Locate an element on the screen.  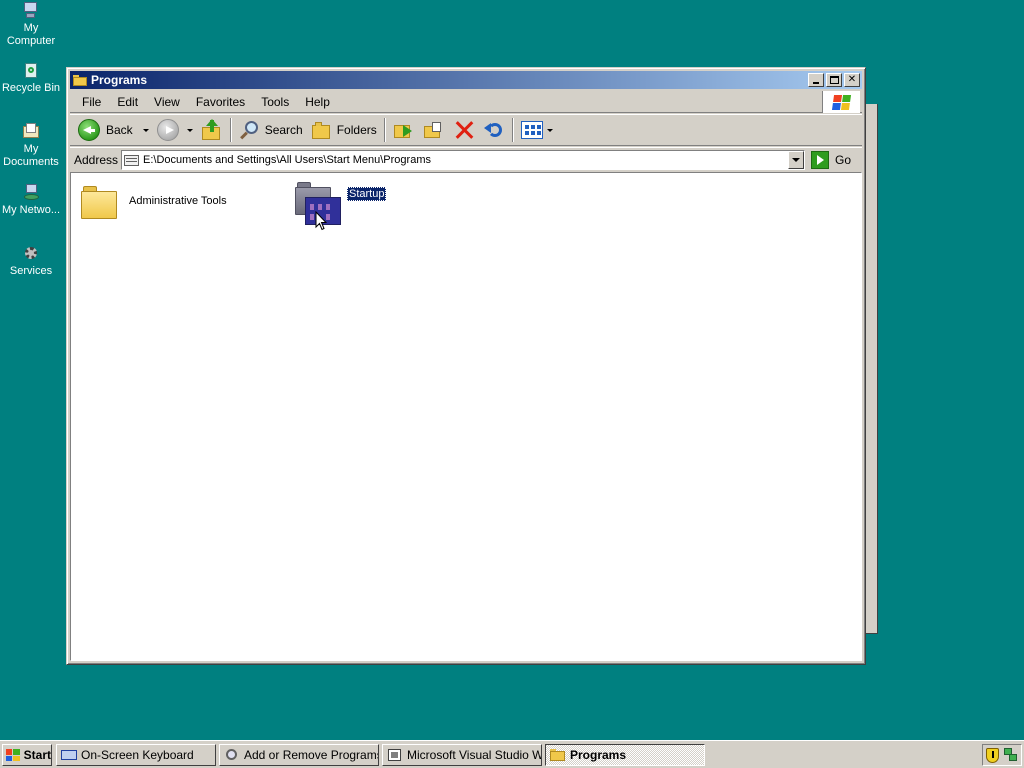
my-computer-icon is located at coordinates (31, 11).